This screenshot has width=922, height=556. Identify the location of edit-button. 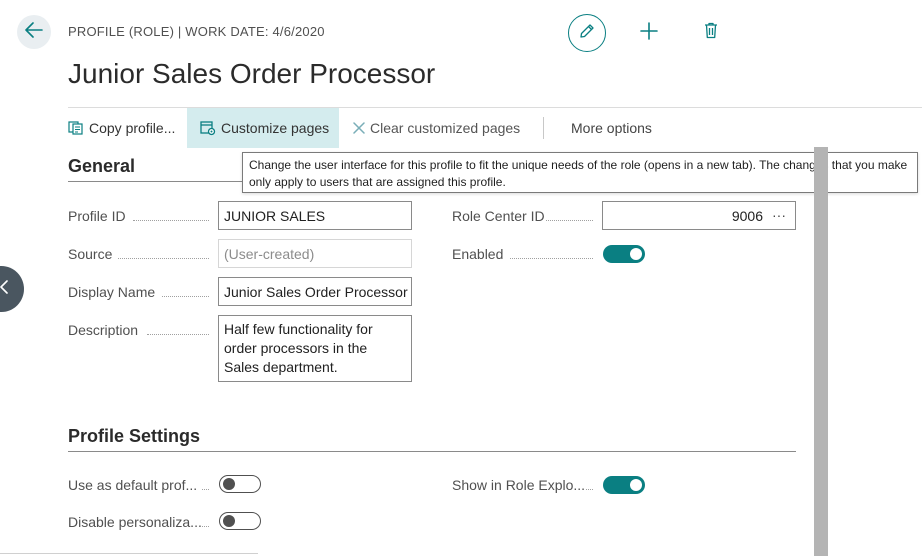
(587, 33).